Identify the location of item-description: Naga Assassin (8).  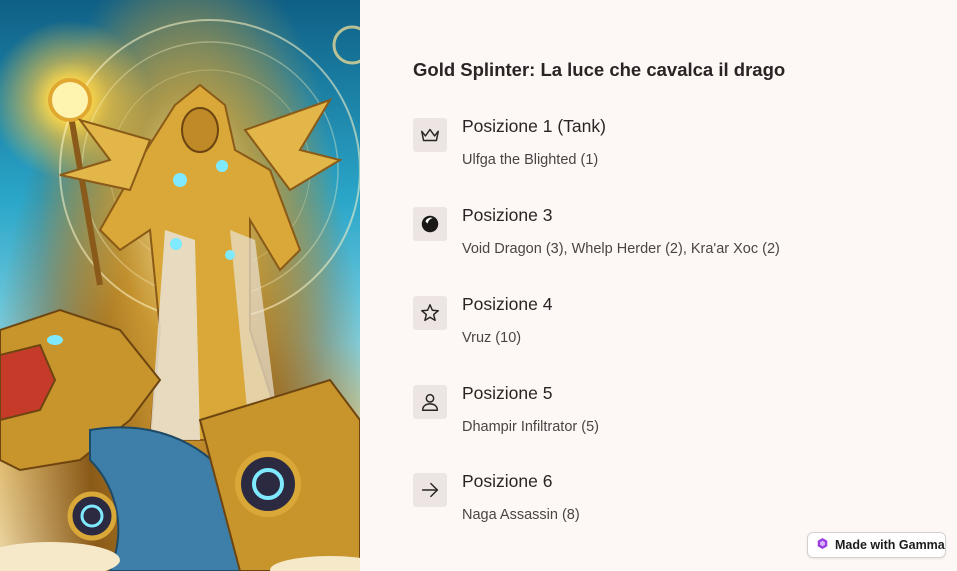
(521, 515).